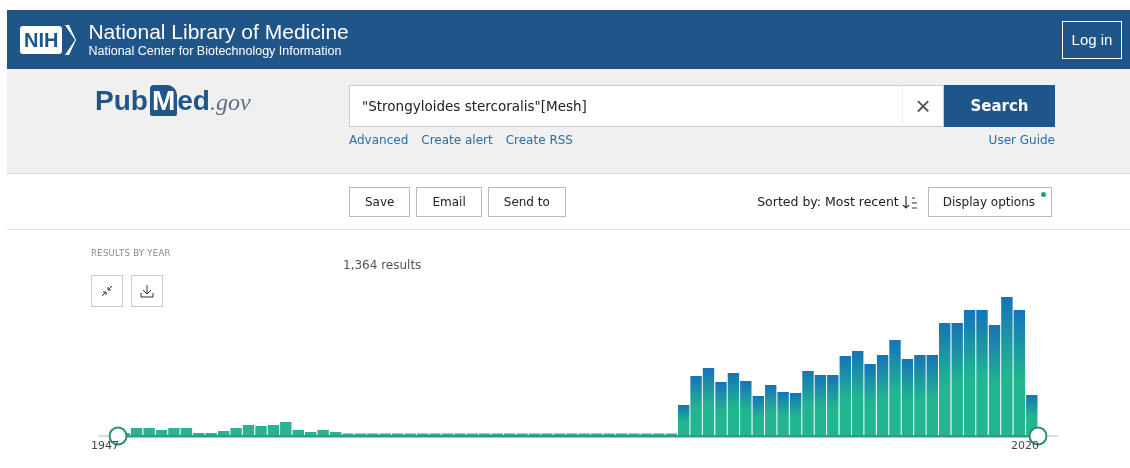  I want to click on user-guide-link: User Guide, so click(1021, 140).